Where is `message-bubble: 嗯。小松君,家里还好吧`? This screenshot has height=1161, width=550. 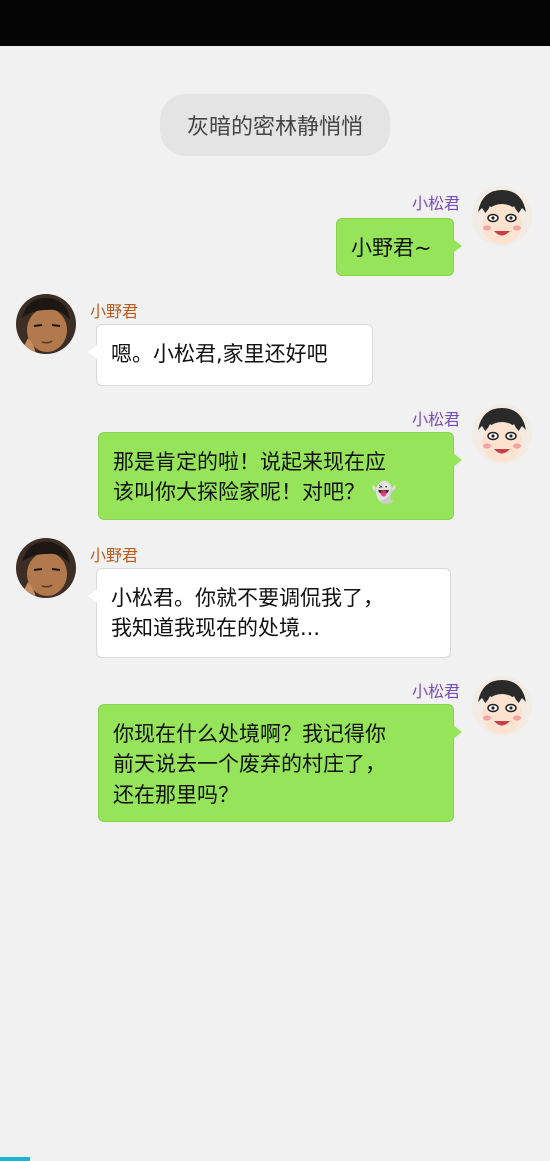 message-bubble: 嗯。小松君,家里还好吧 is located at coordinates (230, 355).